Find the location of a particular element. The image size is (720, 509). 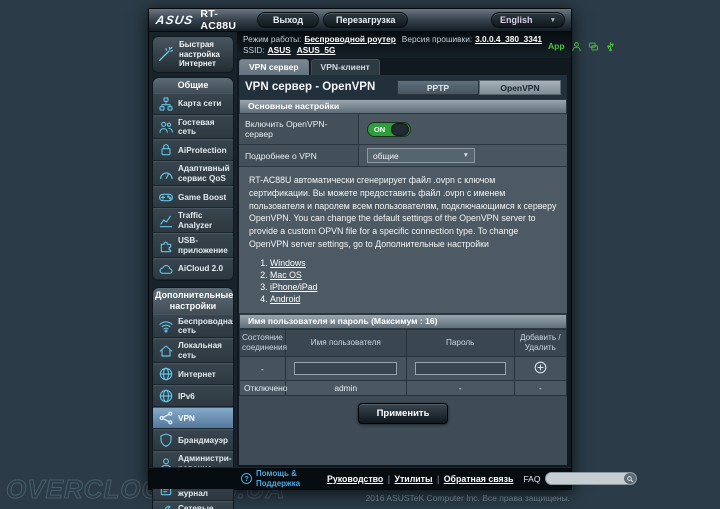

os-list-item: iPhone/iPad is located at coordinates (413, 287).